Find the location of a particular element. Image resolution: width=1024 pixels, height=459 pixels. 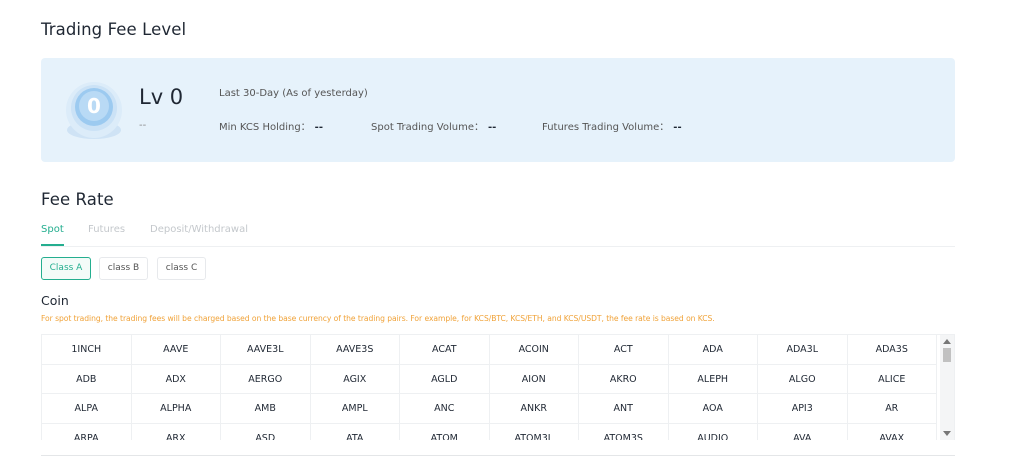

coin-cell: AAVE3S is located at coordinates (355, 350).